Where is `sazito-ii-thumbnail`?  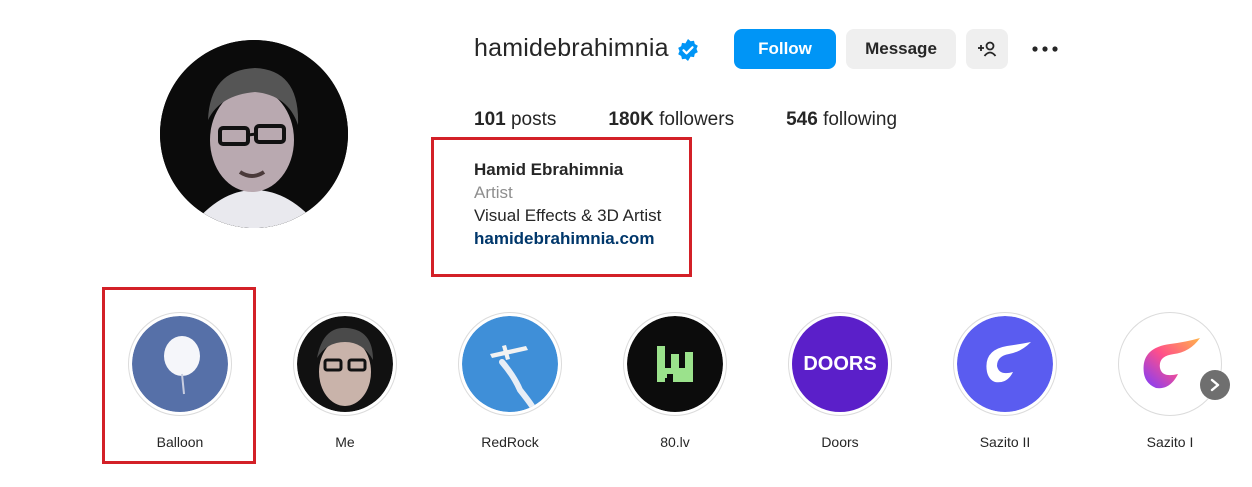 sazito-ii-thumbnail is located at coordinates (1005, 364).